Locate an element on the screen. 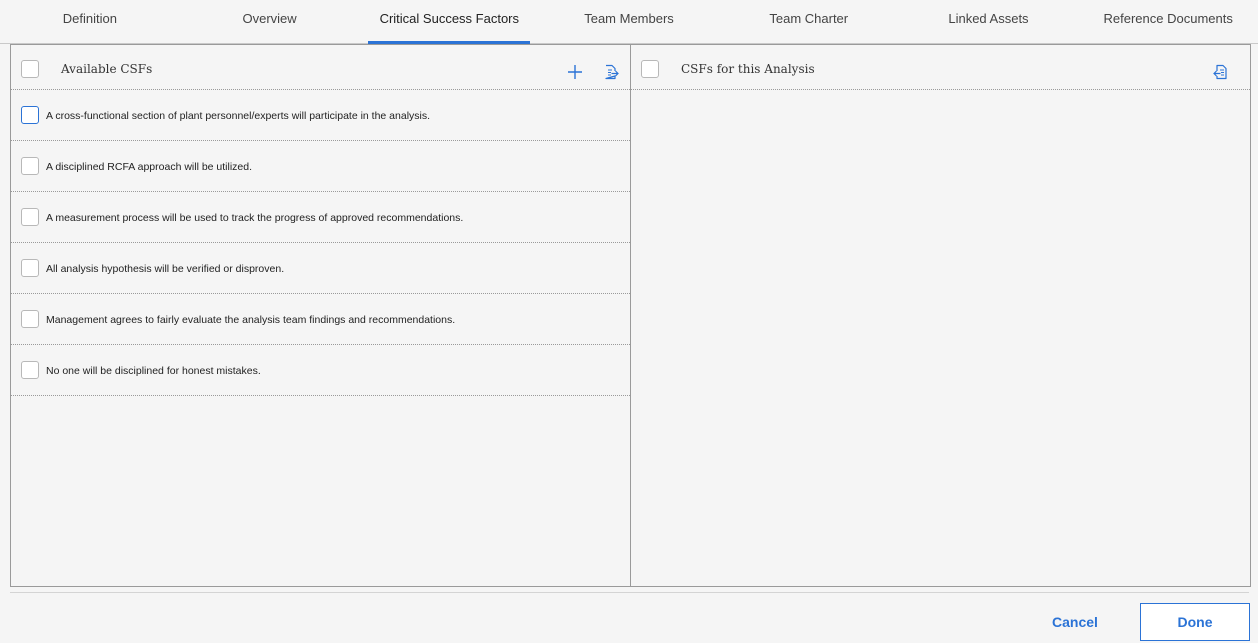 This screenshot has height=643, width=1258. tab-team-members: Team Members is located at coordinates (629, 21).